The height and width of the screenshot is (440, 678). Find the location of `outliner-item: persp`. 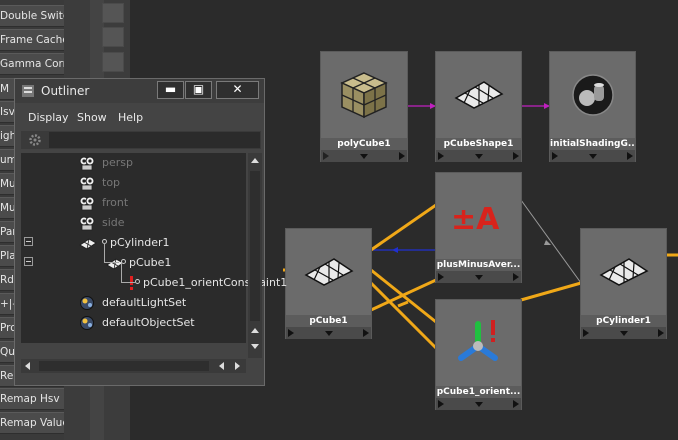

outliner-item: persp is located at coordinates (133, 163).